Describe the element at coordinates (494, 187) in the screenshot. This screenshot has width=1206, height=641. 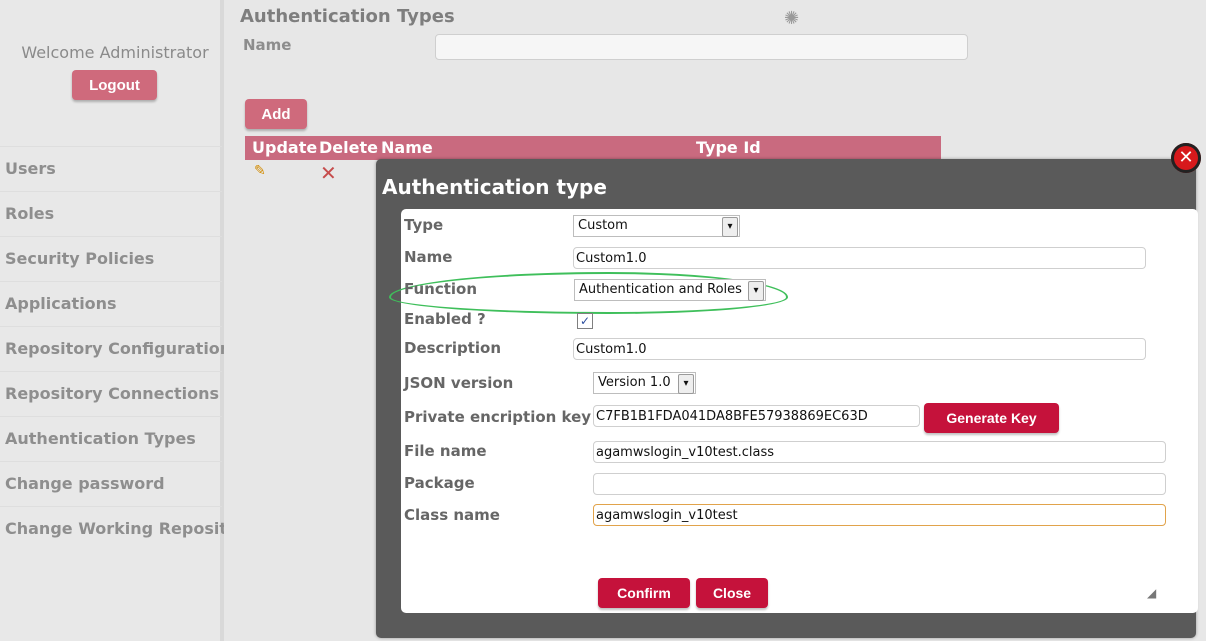
I see `modal-title: Authentication type` at that location.